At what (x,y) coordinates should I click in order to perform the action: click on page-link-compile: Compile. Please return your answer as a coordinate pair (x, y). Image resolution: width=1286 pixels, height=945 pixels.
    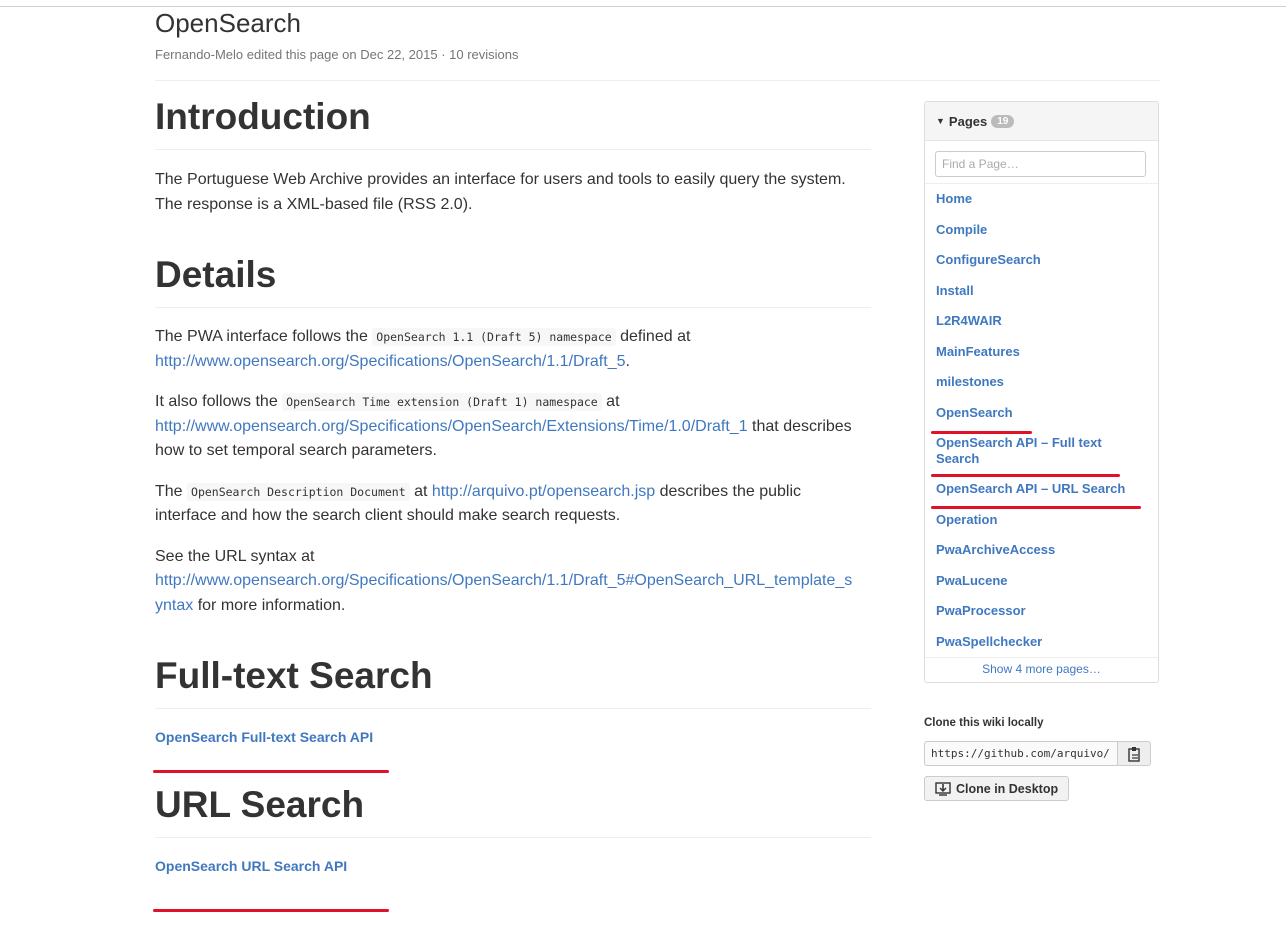
    Looking at the image, I should click on (1041, 230).